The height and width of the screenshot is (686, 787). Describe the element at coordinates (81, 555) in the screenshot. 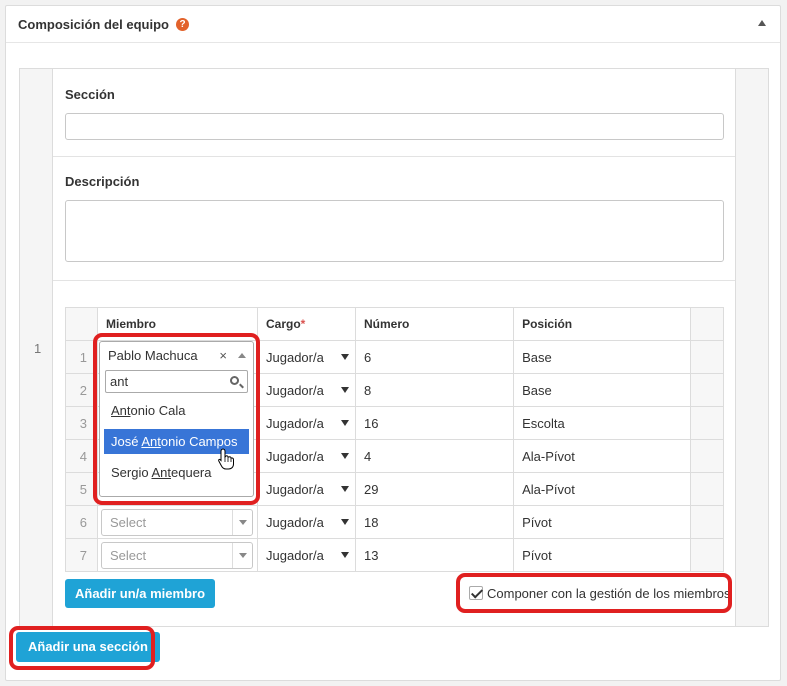

I see `row-number: 7` at that location.